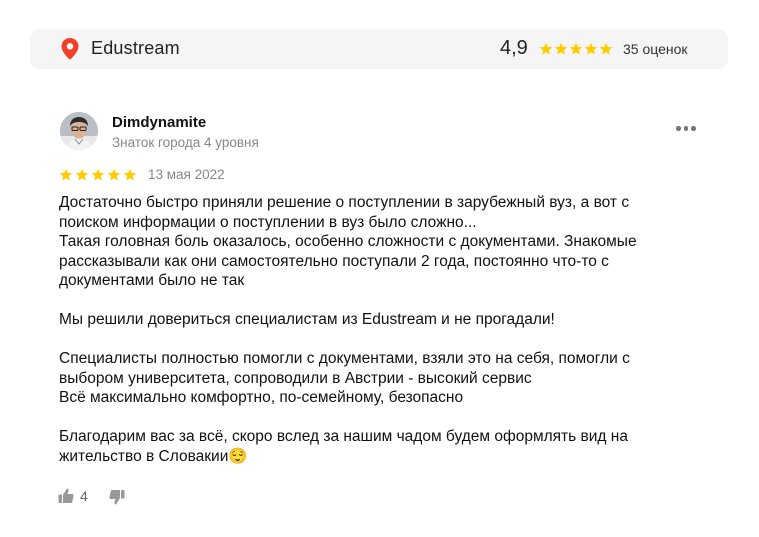 Image resolution: width=759 pixels, height=537 pixels. I want to click on organization-header: Edustream 4,9 35 оценок, so click(379, 49).